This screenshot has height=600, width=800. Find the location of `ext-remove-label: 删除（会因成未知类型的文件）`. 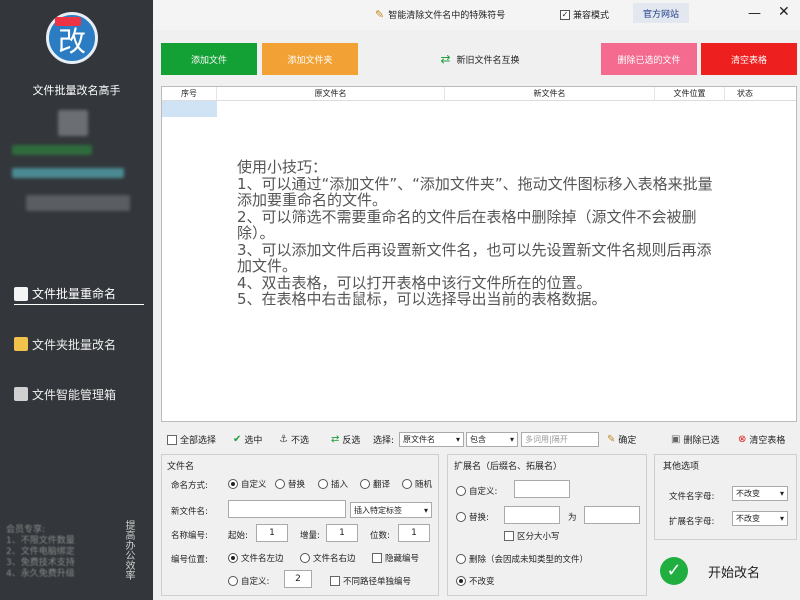

ext-remove-label: 删除（会因成未知类型的文件） is located at coordinates (529, 560).